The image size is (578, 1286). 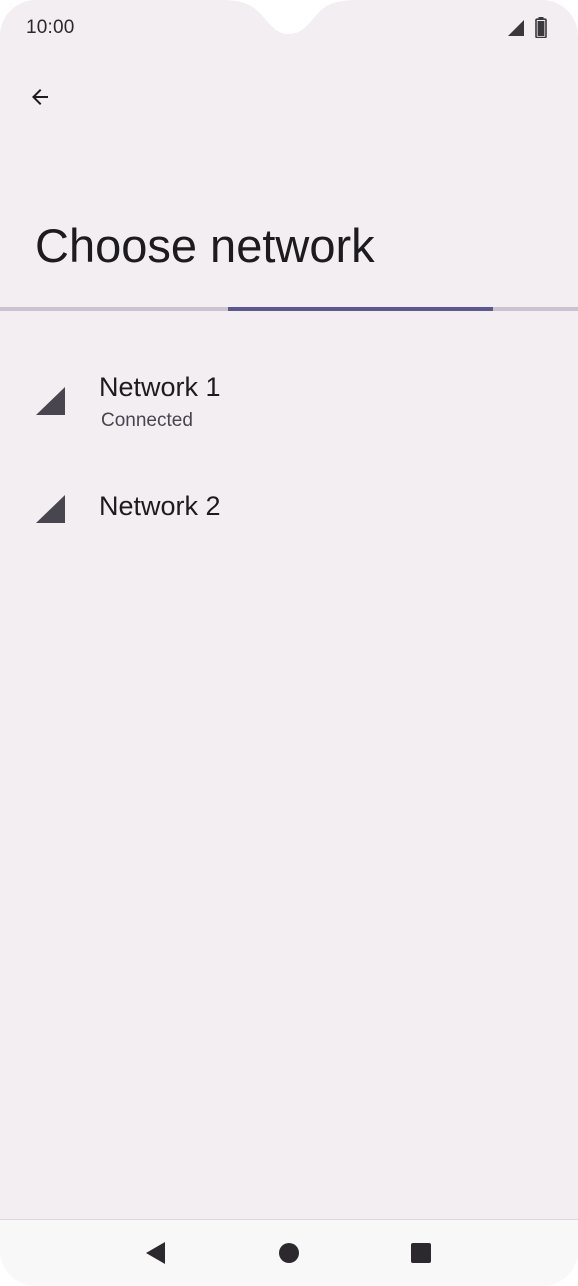 I want to click on network-status: Connected, so click(x=147, y=420).